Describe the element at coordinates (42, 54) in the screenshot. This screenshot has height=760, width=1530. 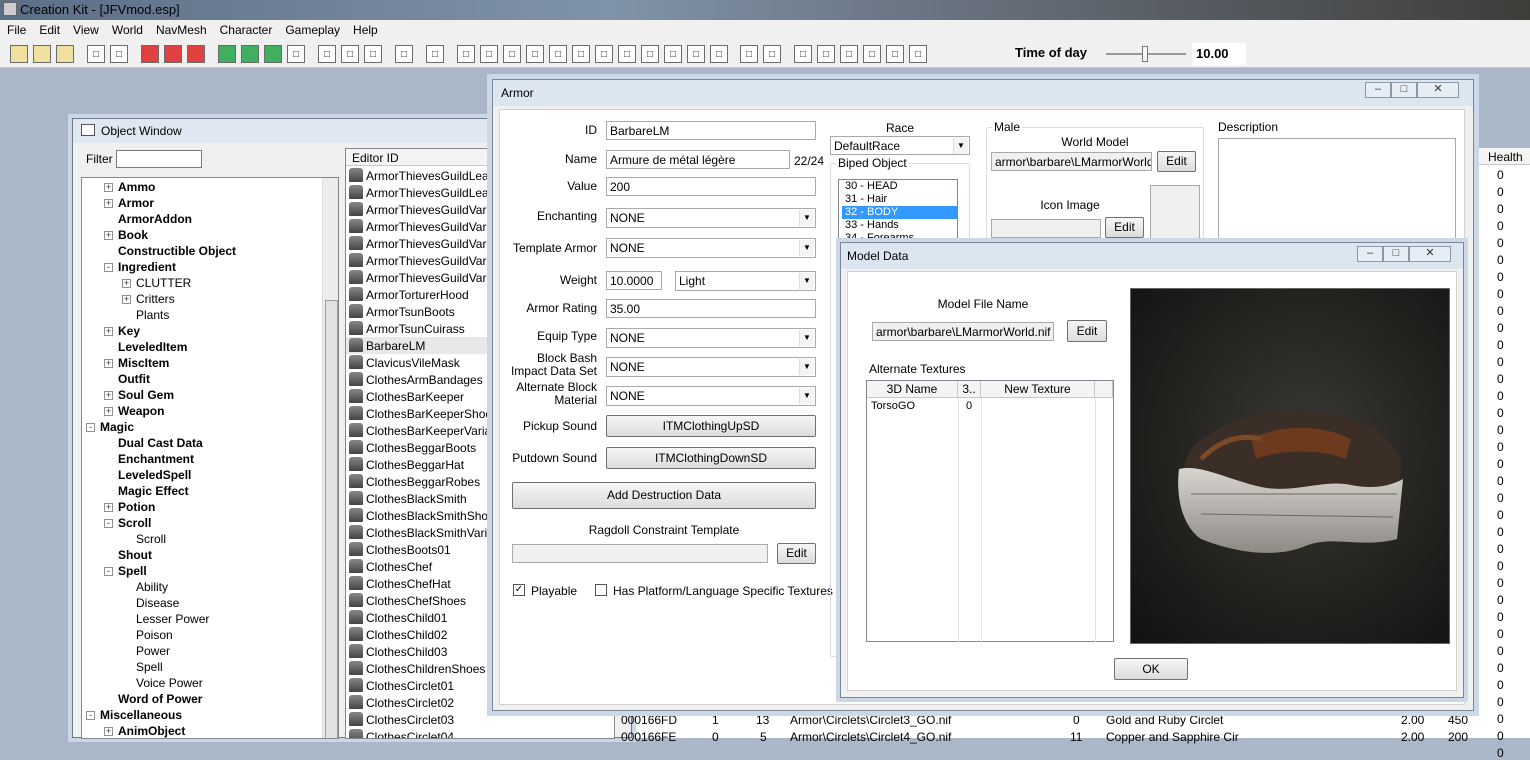
I see `save-icon` at that location.